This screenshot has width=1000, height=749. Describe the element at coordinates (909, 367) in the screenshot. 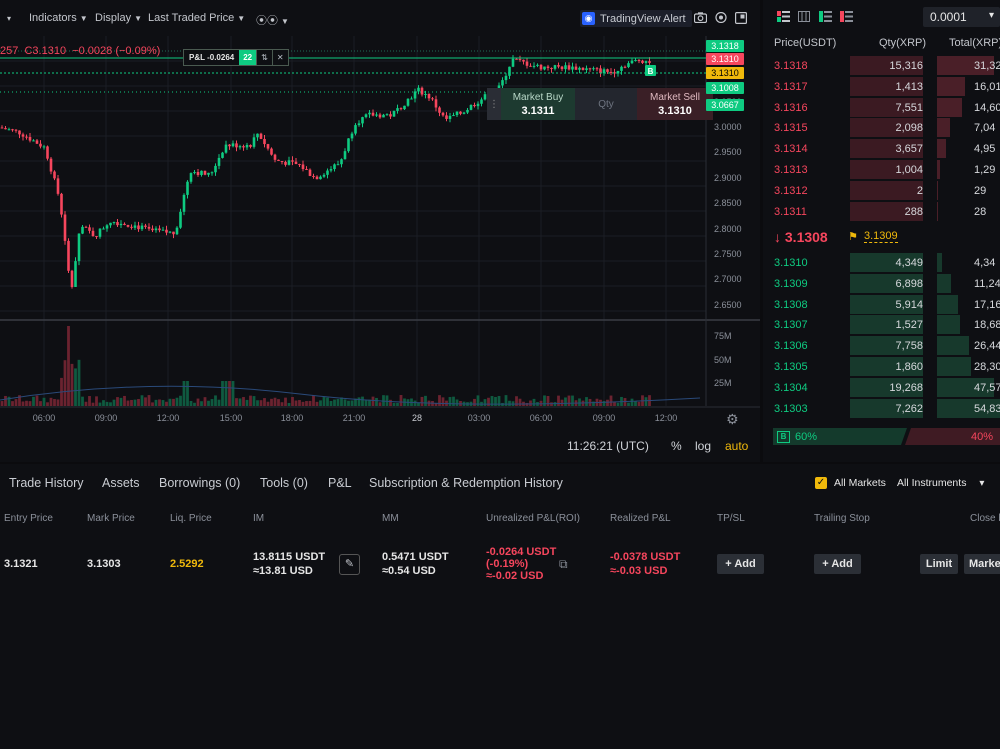

I see `row-qty: 1,860` at that location.